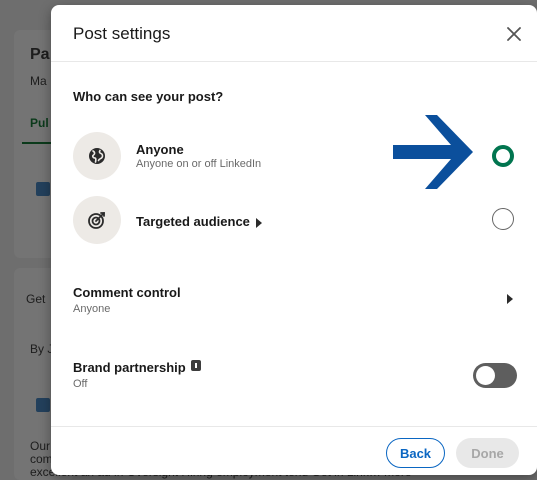 This screenshot has height=480, width=537. I want to click on comment-control-title: Comment control, so click(127, 292).